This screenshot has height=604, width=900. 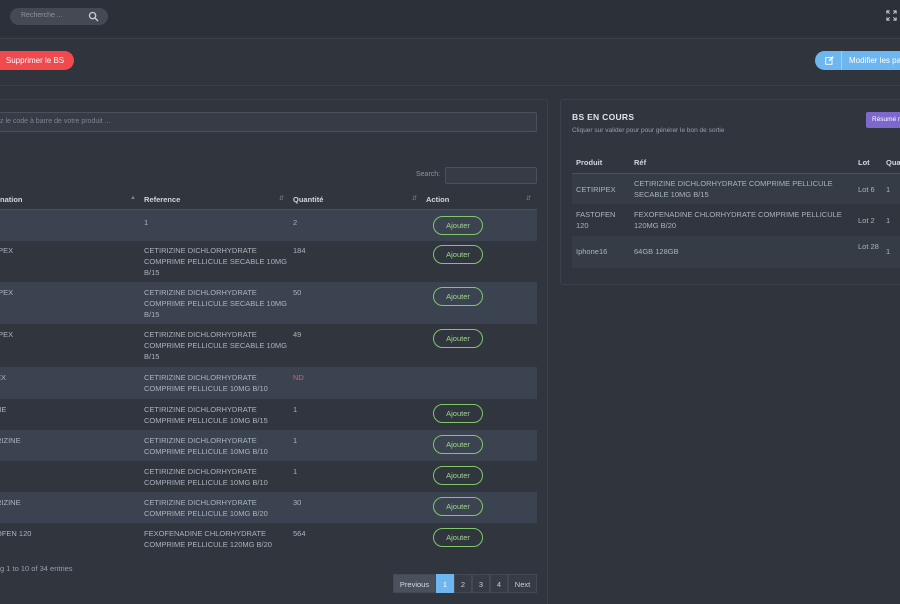 What do you see at coordinates (3, 377) in the screenshot?
I see `cell-designation: EX` at bounding box center [3, 377].